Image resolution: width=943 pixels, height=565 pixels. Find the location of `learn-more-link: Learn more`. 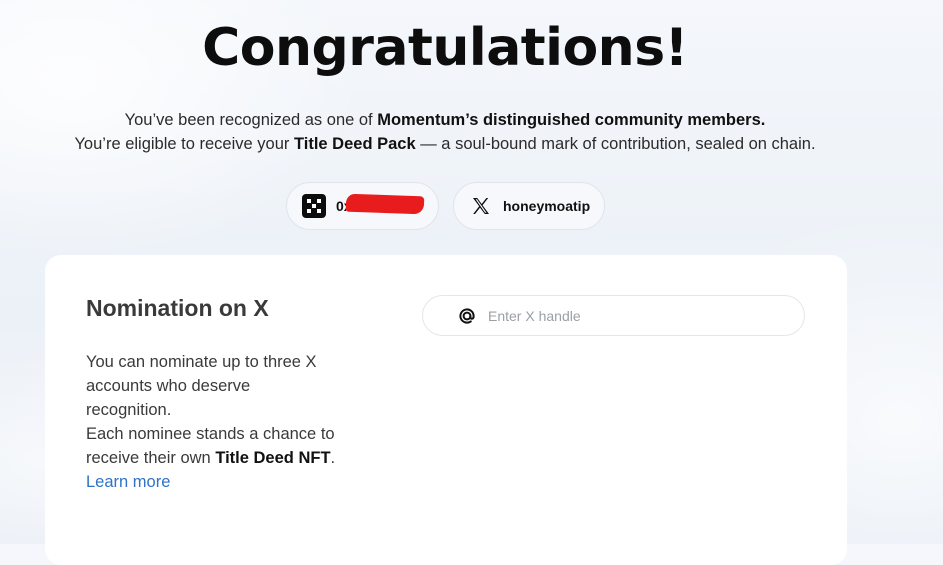

learn-more-link: Learn more is located at coordinates (128, 482).